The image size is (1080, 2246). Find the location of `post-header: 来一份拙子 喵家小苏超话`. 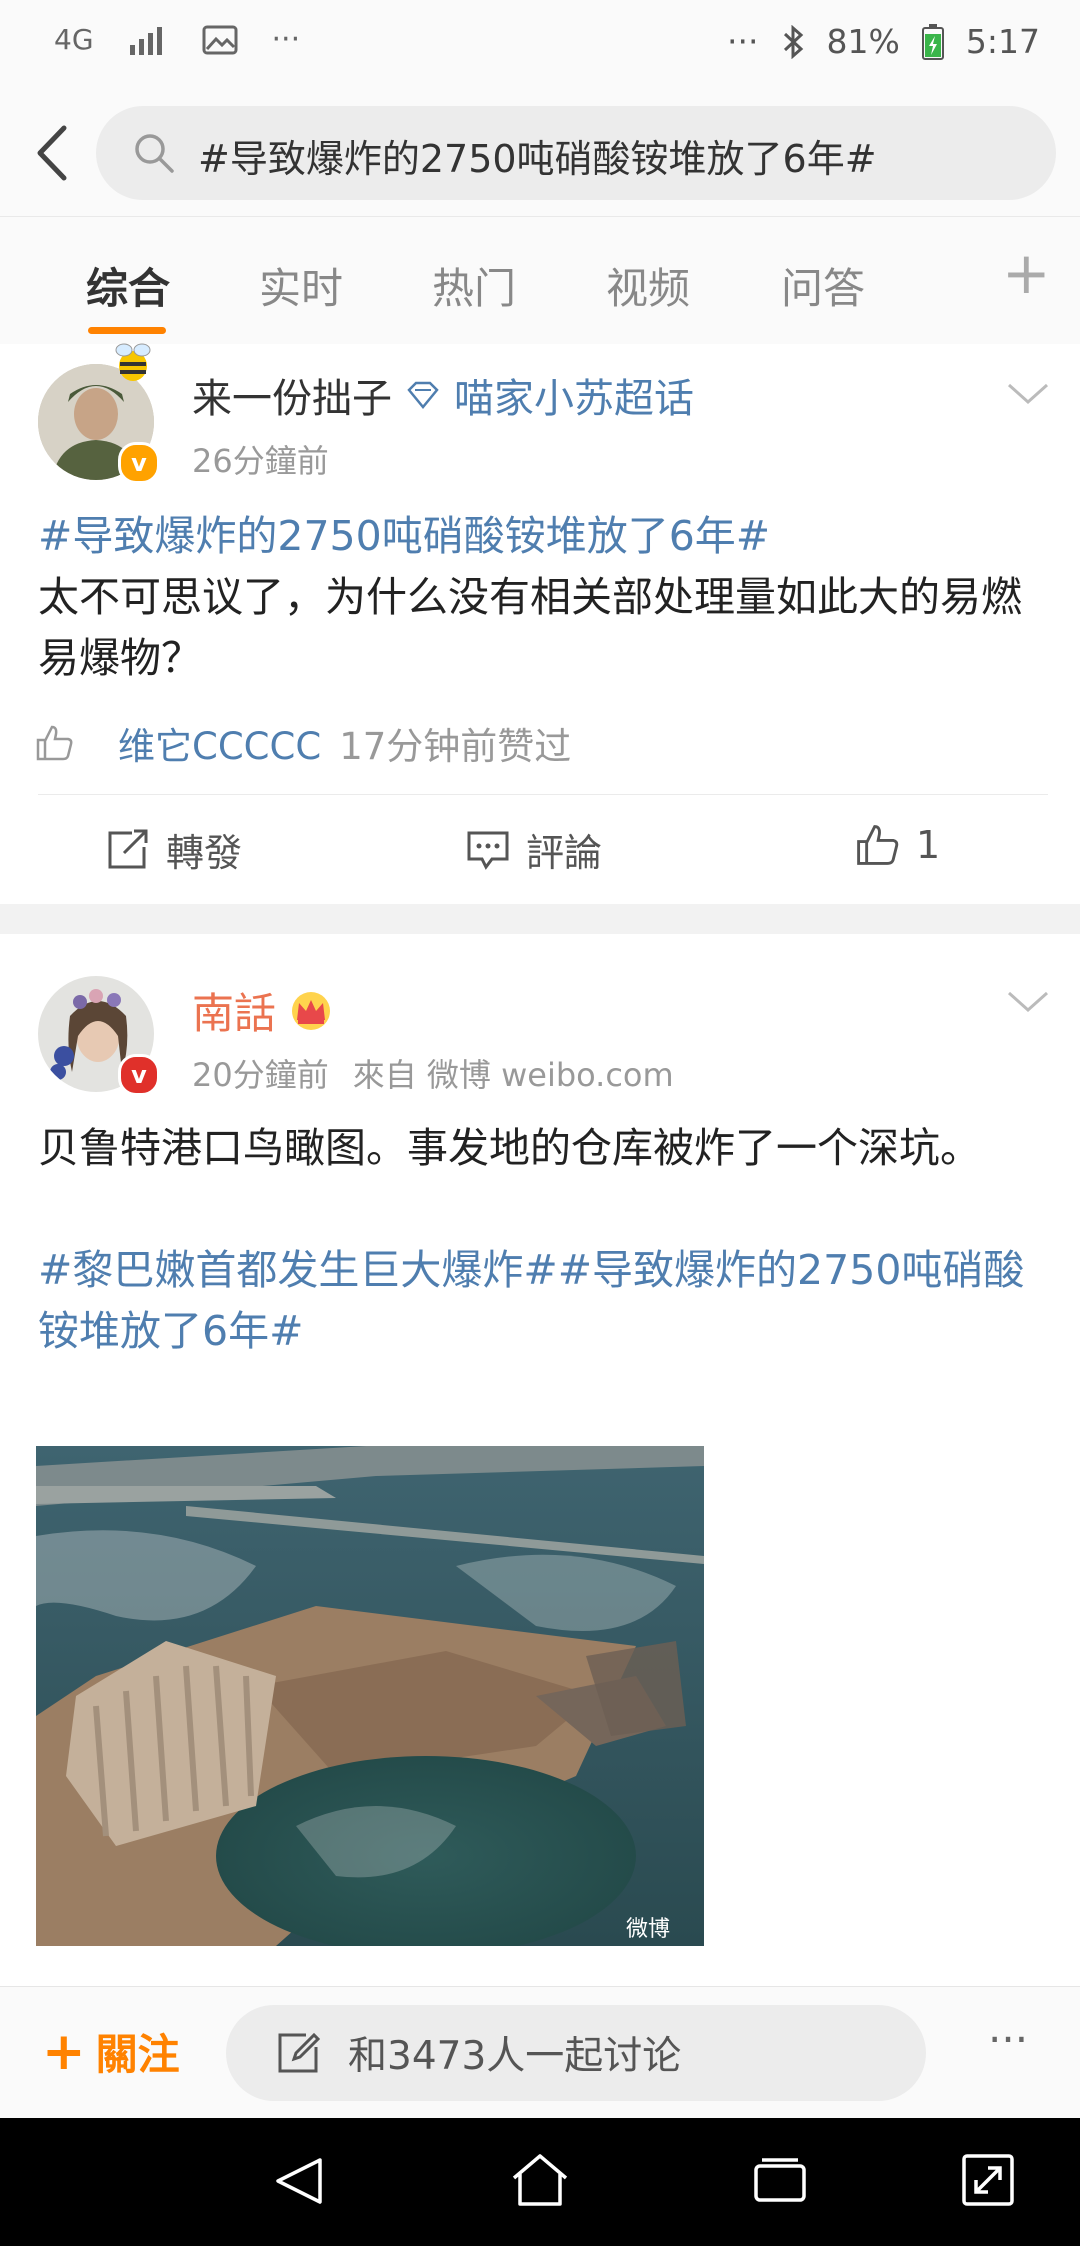

post-header: 来一份拙子 喵家小苏超话 is located at coordinates (443, 395).